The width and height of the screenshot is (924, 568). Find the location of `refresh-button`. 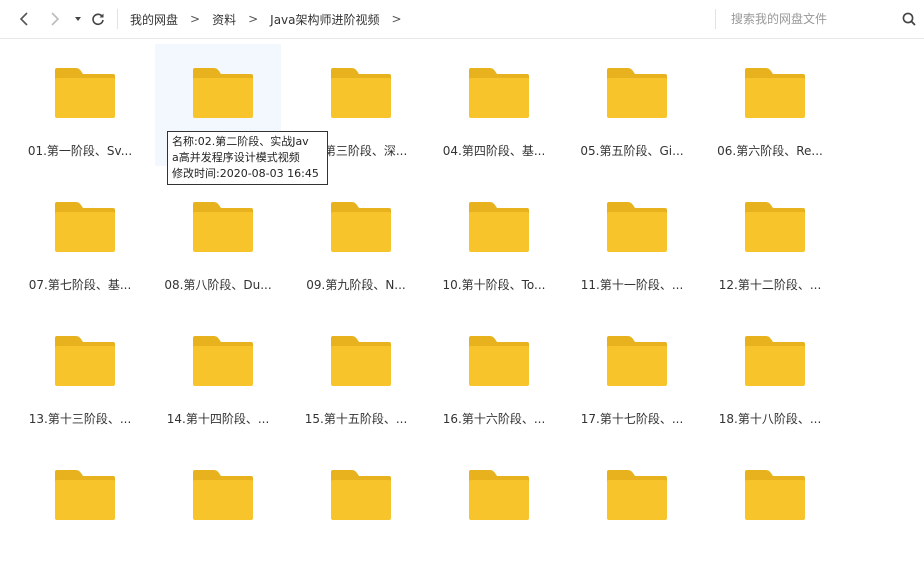

refresh-button is located at coordinates (98, 19).